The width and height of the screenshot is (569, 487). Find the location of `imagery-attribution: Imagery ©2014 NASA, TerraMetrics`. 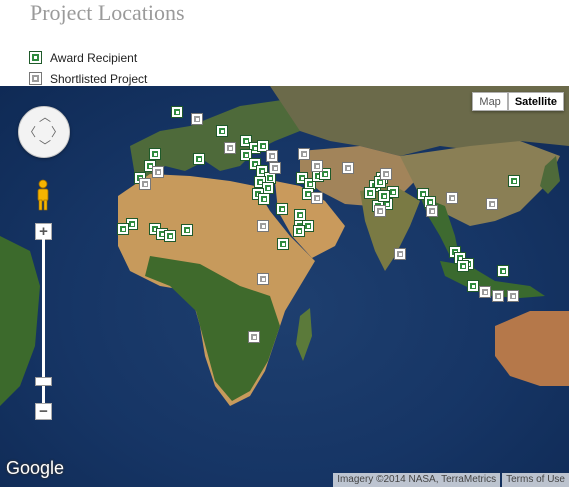

imagery-attribution: Imagery ©2014 NASA, TerraMetrics is located at coordinates (417, 480).